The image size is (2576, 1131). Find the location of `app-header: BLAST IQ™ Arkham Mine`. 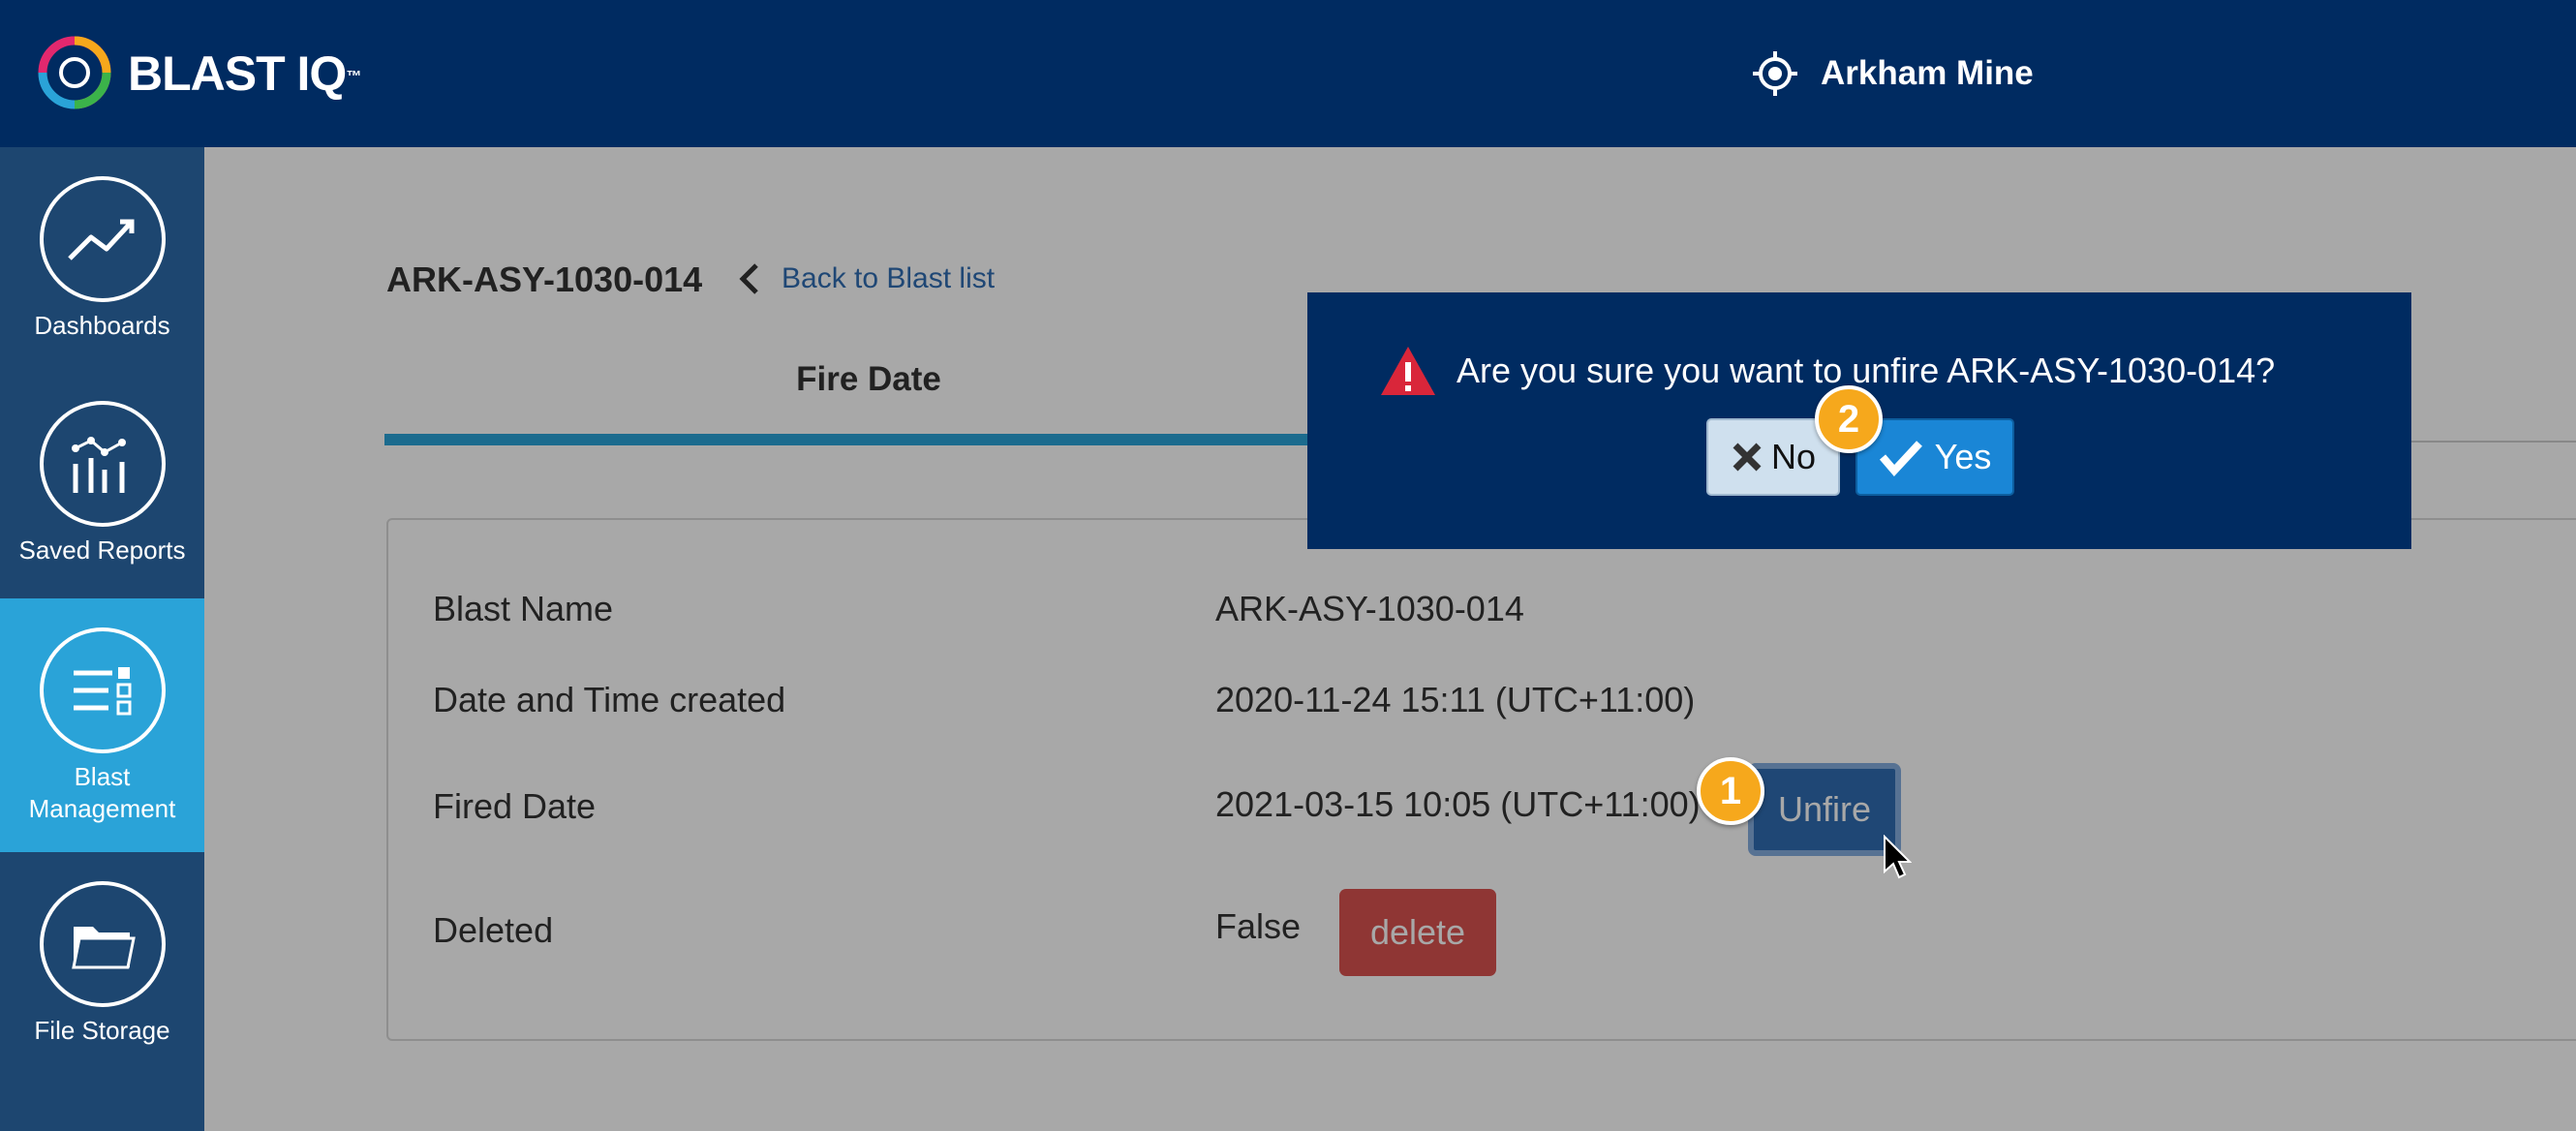

app-header: BLAST IQ™ Arkham Mine is located at coordinates (1288, 74).